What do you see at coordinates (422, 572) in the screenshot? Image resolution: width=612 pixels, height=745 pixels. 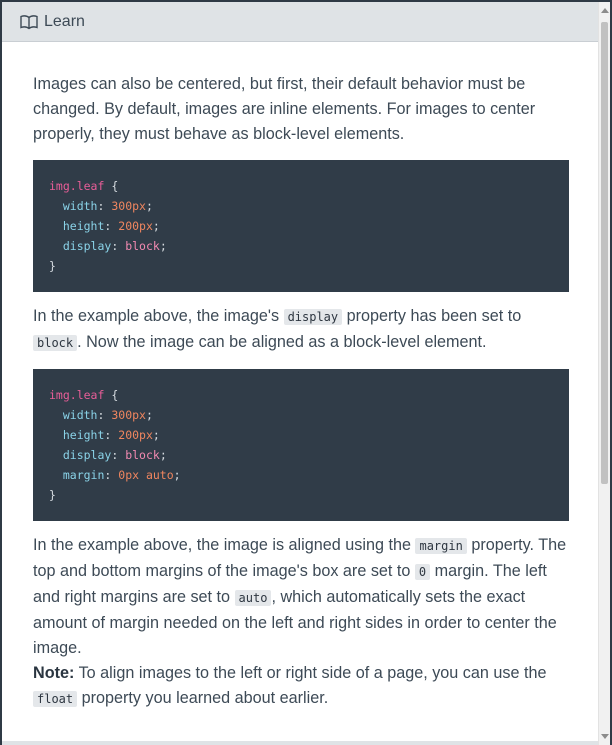 I see `inline-code-zero: 0` at bounding box center [422, 572].